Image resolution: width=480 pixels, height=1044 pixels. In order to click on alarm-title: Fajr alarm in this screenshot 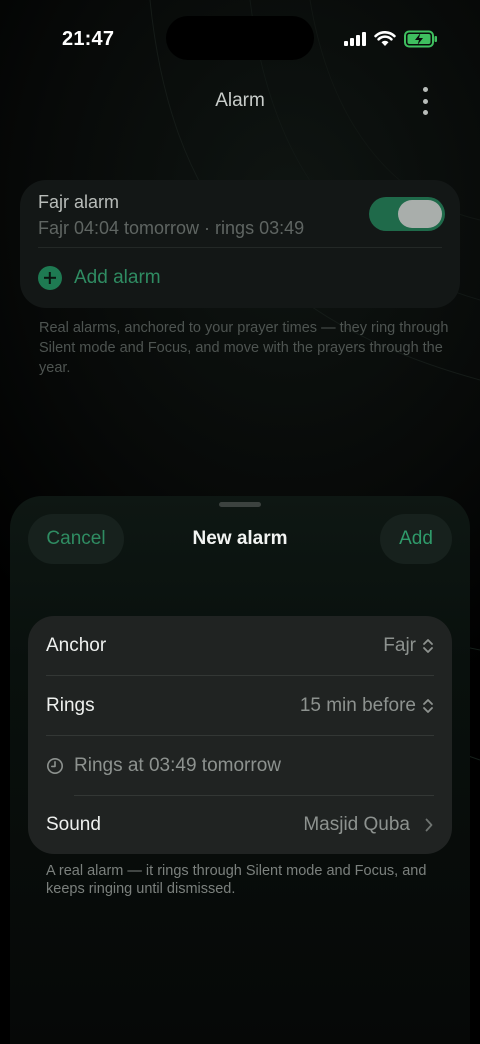, I will do `click(78, 202)`.